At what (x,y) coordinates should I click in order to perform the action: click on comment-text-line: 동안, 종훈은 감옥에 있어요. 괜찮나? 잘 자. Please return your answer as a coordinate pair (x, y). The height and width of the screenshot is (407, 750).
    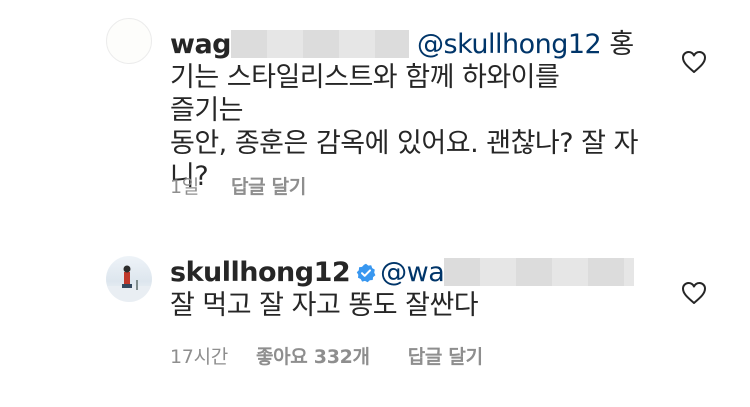
    Looking at the image, I should click on (404, 143).